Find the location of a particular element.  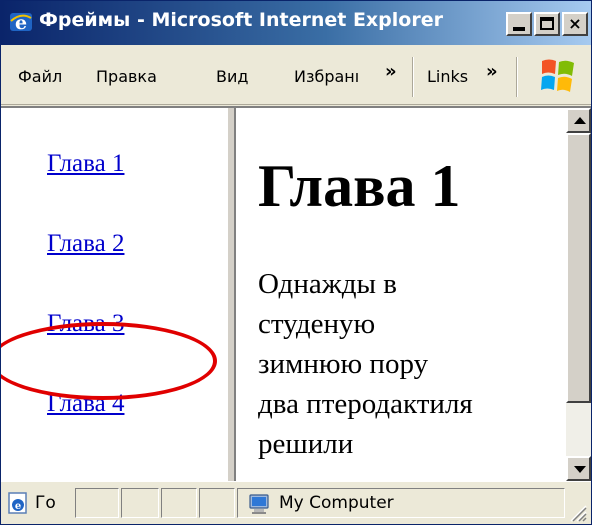

close-icon: × is located at coordinates (575, 23).